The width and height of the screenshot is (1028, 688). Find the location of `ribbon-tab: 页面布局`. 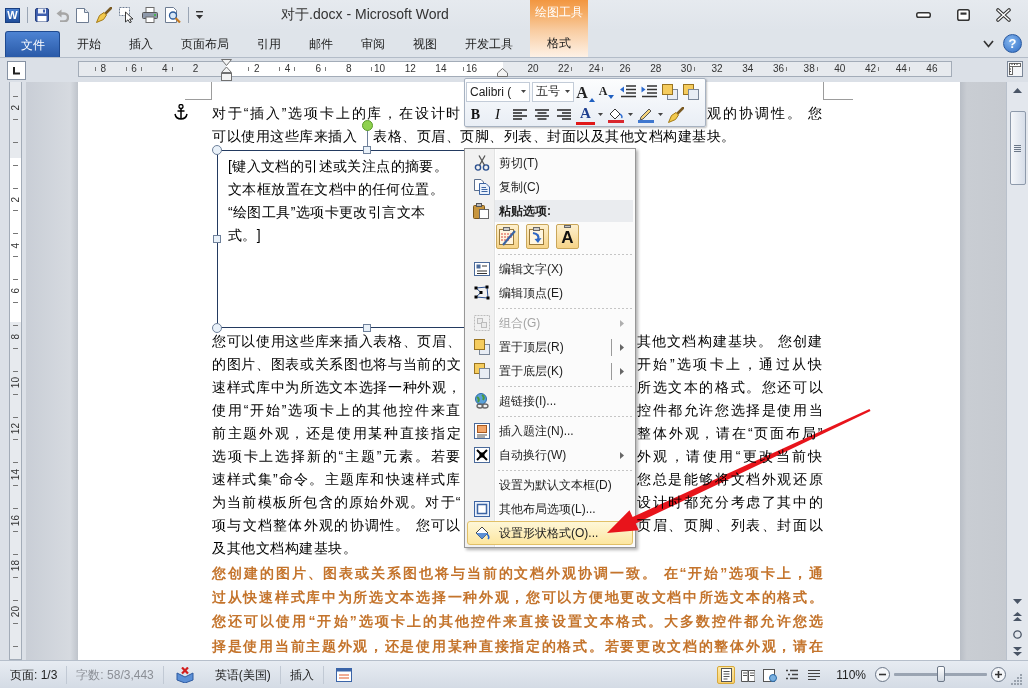

ribbon-tab: 页面布局 is located at coordinates (204, 44).